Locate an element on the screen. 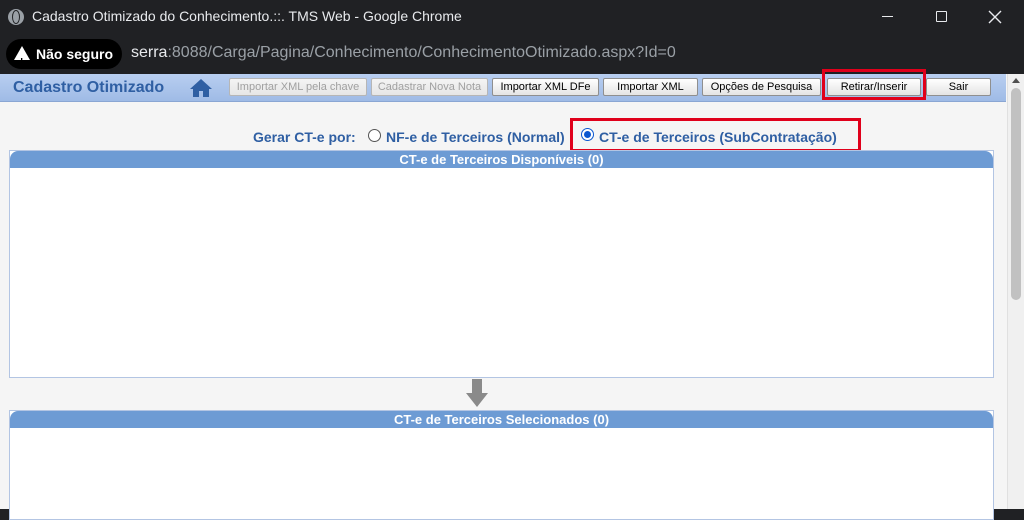 The image size is (1024, 520). import-xml-dfe-button: Importar XML DFe is located at coordinates (545, 87).